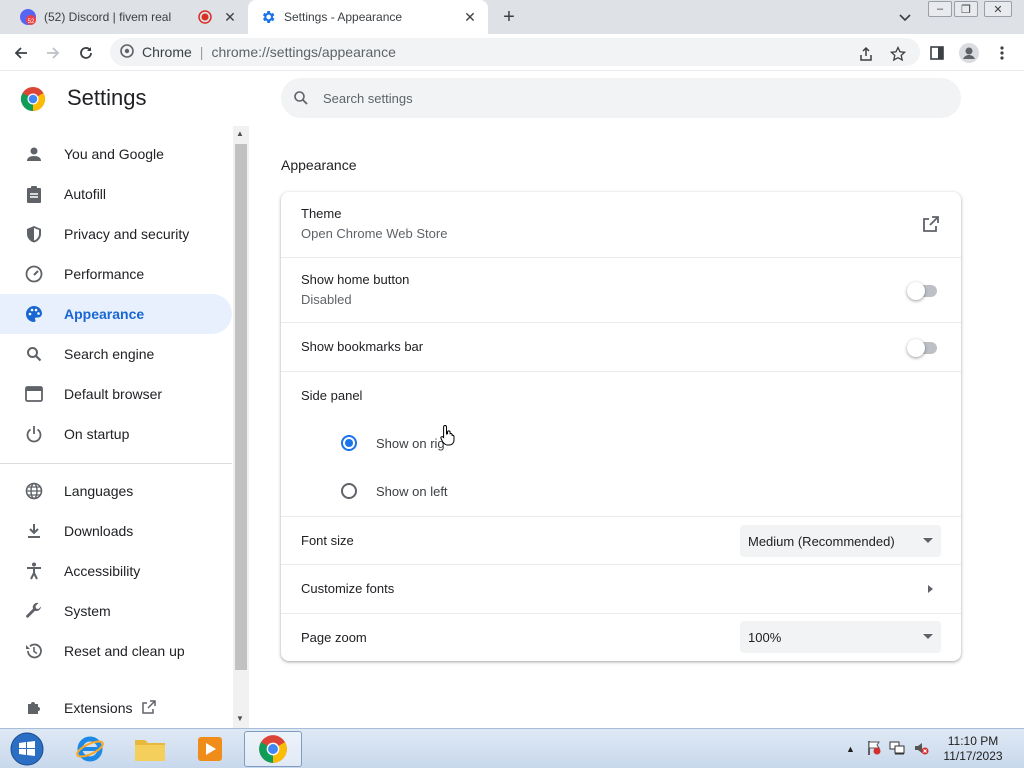 The image size is (1024, 768). I want to click on font-size-select: Medium (Recommended), so click(840, 541).